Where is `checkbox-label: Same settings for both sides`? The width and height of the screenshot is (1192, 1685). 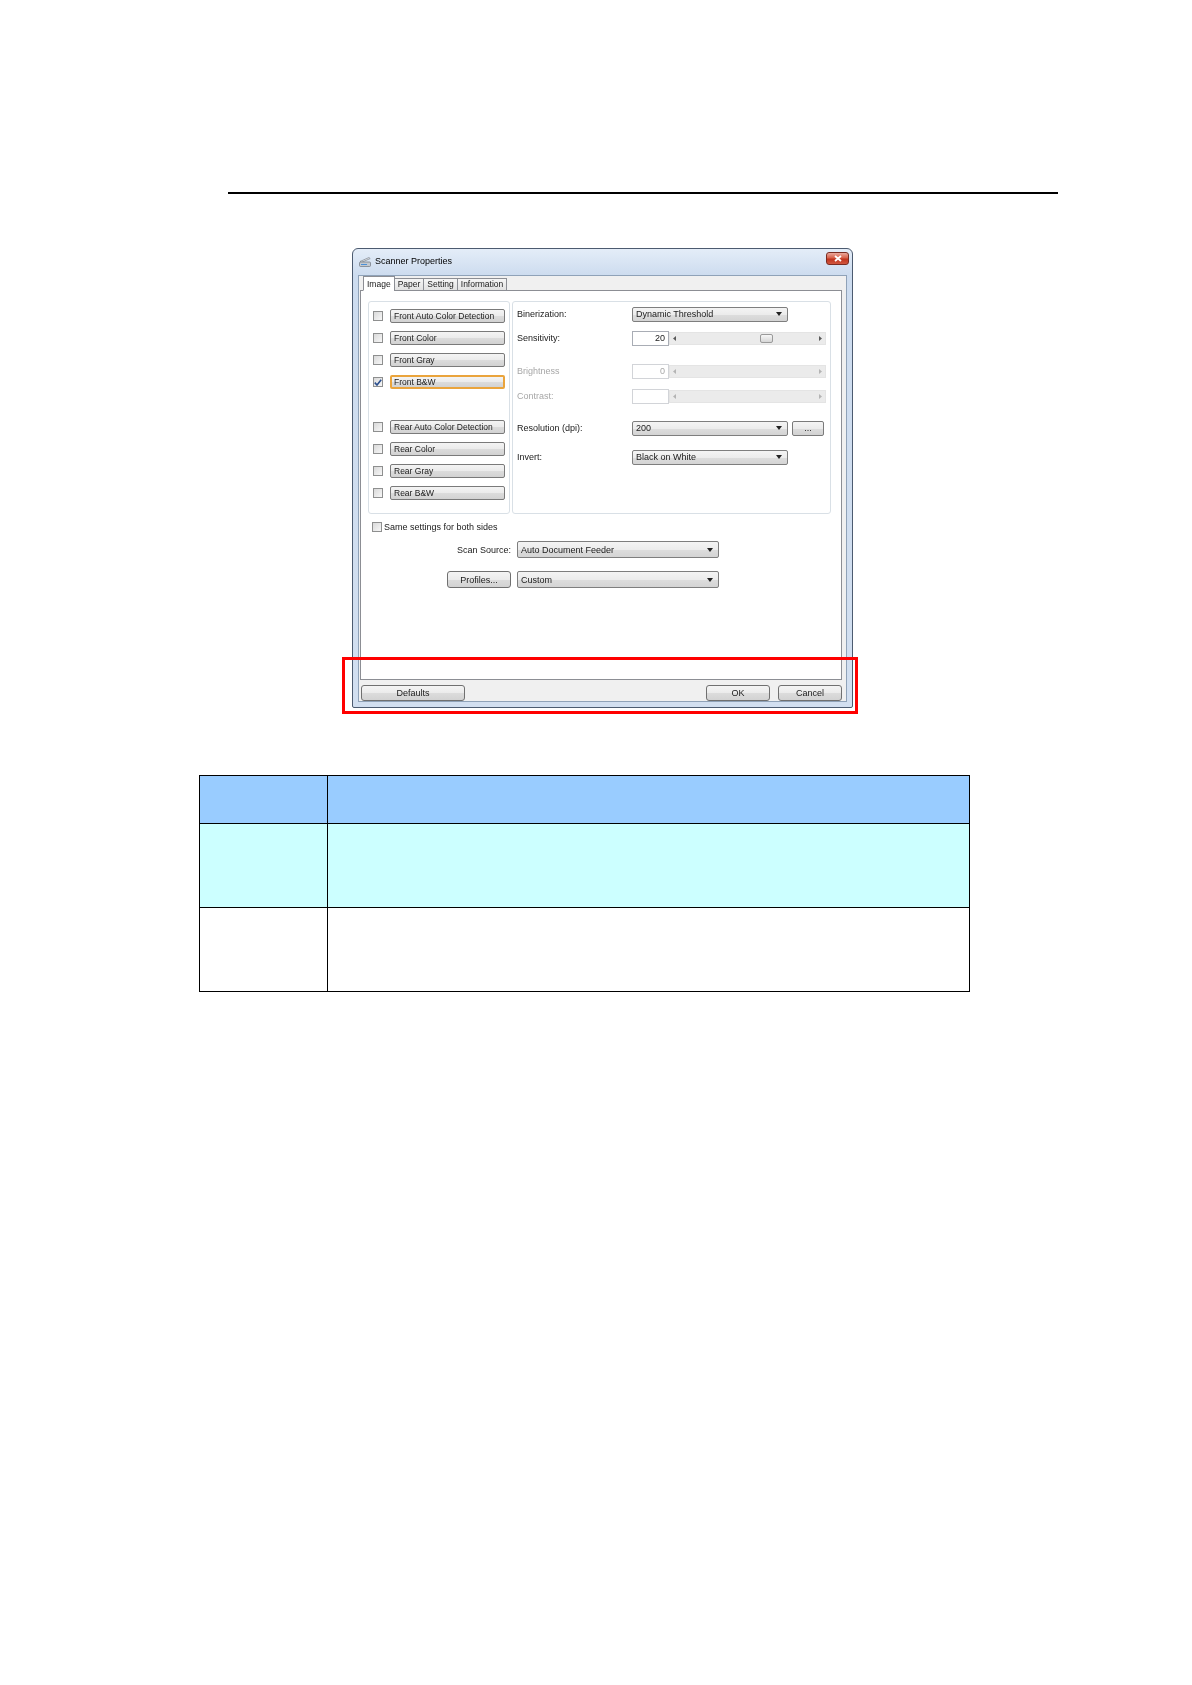
checkbox-label: Same settings for both sides is located at coordinates (441, 527).